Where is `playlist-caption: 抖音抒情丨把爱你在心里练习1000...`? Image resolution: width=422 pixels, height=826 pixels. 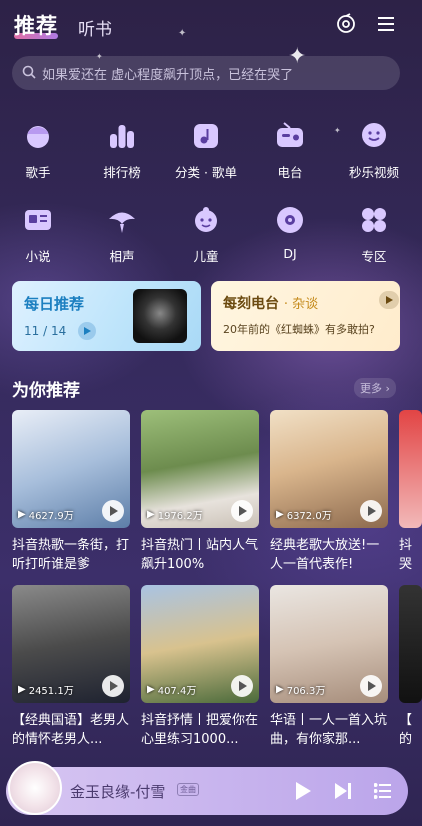 playlist-caption: 抖音抒情丨把爱你在心里练习1000... is located at coordinates (200, 730).